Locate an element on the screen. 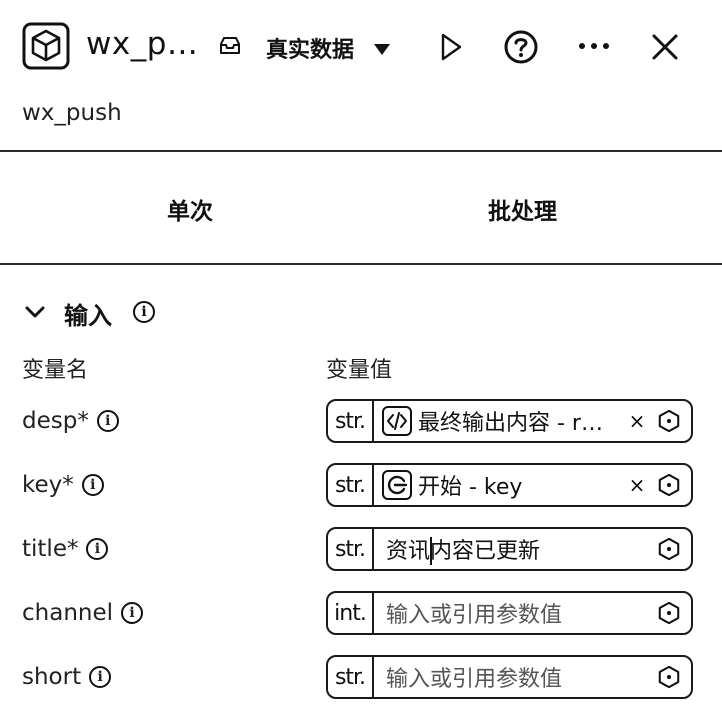  help-icon is located at coordinates (521, 47).